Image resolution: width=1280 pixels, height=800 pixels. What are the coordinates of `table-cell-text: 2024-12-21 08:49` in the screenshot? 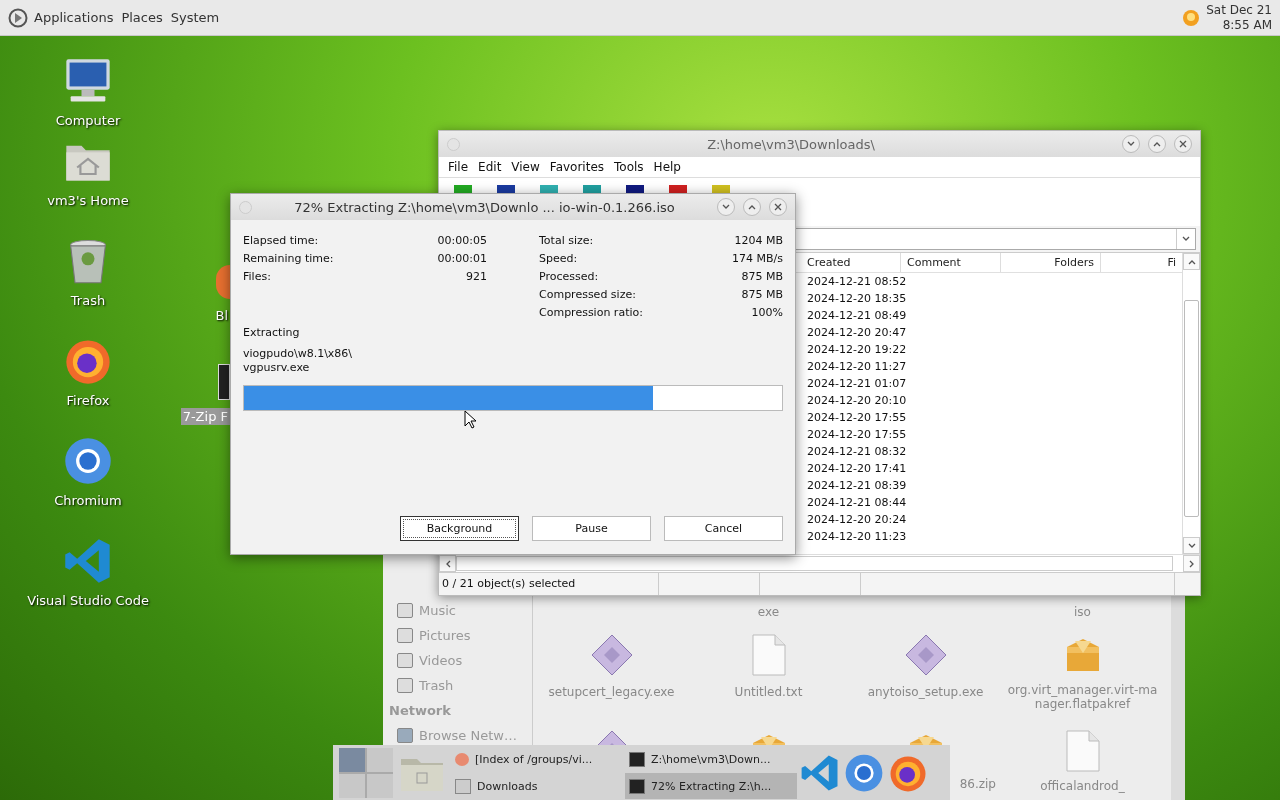 It's located at (857, 316).